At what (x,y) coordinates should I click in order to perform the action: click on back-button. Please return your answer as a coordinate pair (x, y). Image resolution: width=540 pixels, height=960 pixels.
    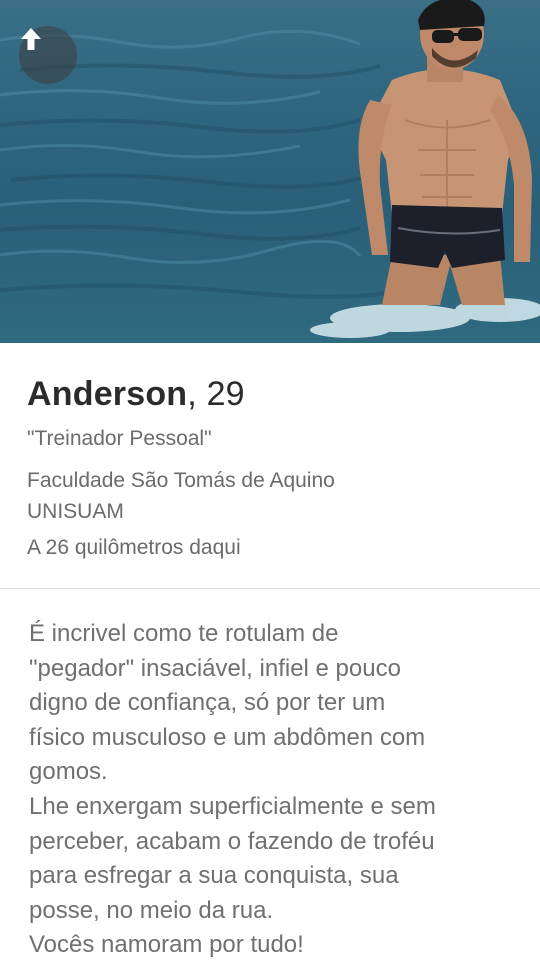
    Looking at the image, I should click on (48, 55).